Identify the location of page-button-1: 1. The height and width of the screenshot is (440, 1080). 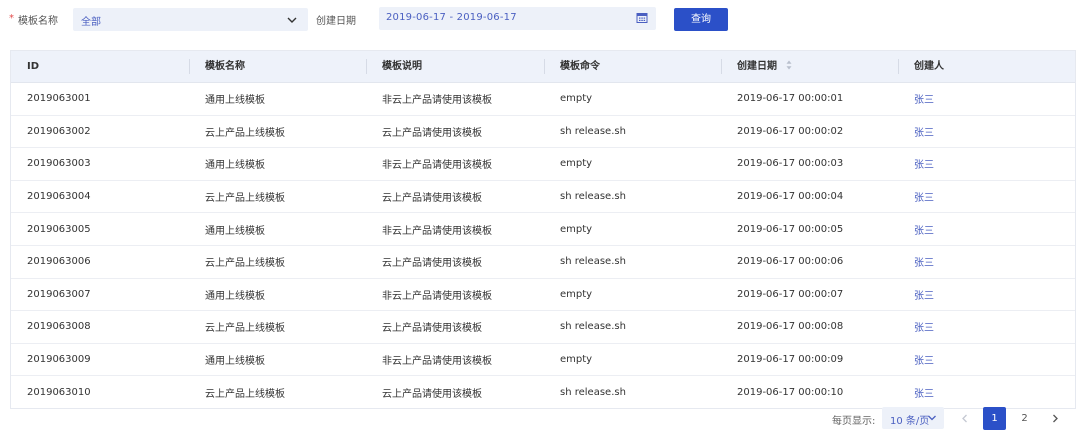
(994, 418).